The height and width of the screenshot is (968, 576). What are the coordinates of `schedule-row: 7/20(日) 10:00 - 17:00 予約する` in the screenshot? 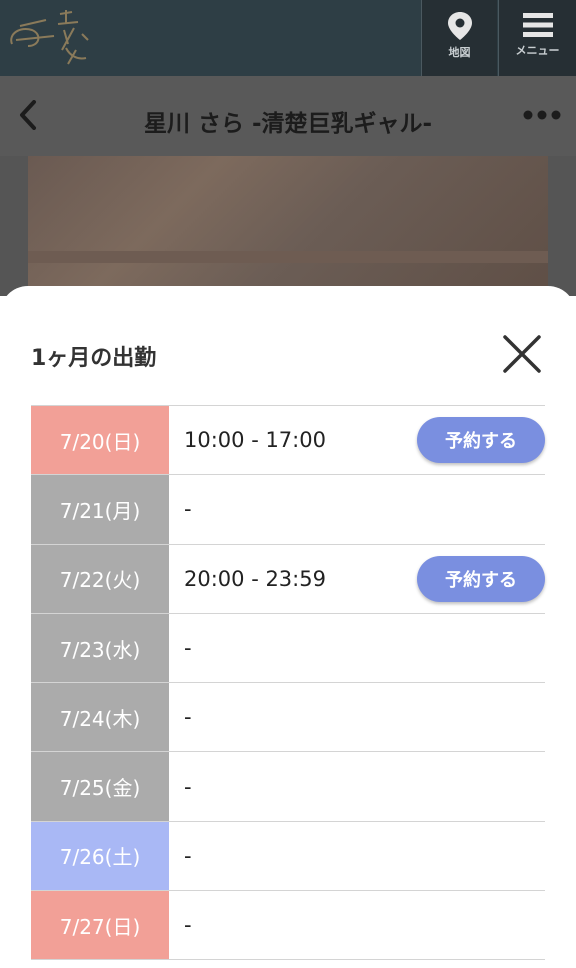 It's located at (288, 441).